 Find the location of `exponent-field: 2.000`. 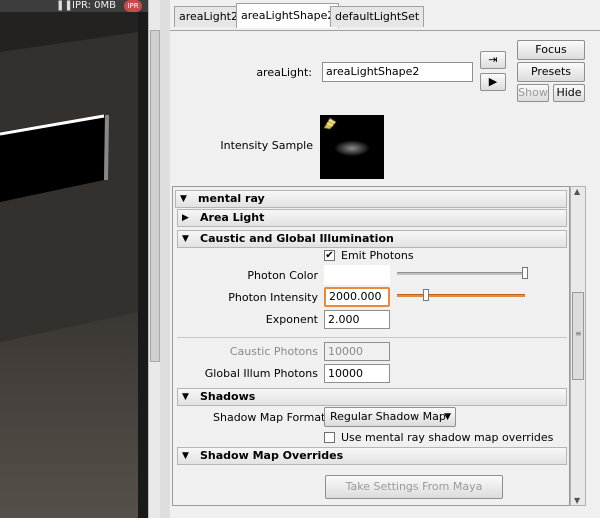

exponent-field: 2.000 is located at coordinates (357, 319).